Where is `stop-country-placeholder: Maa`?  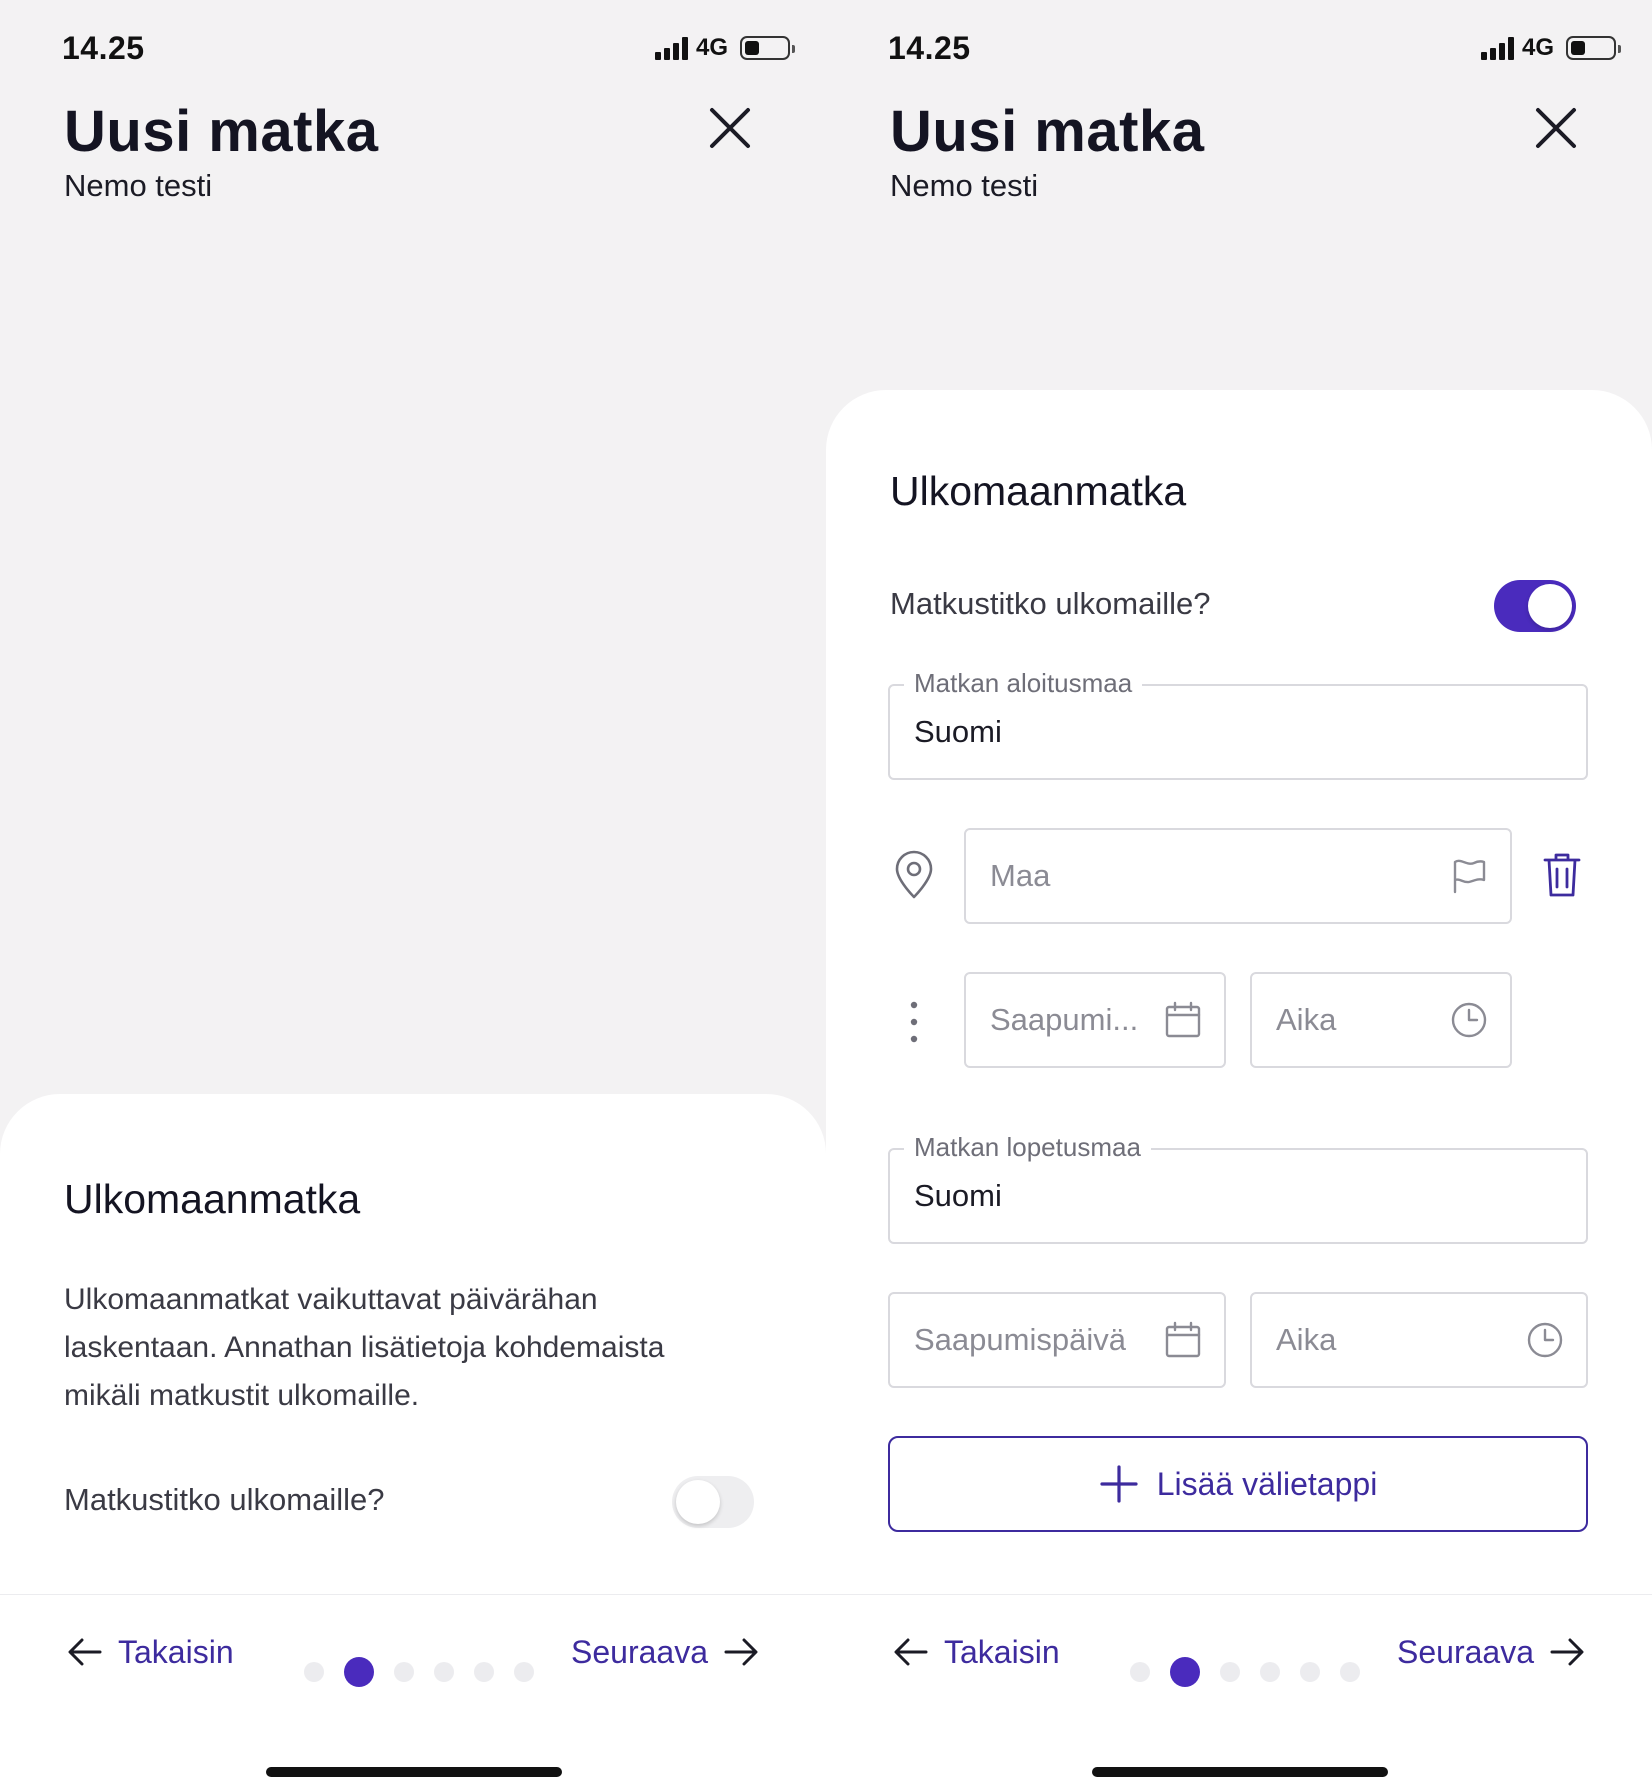
stop-country-placeholder: Maa is located at coordinates (1020, 875).